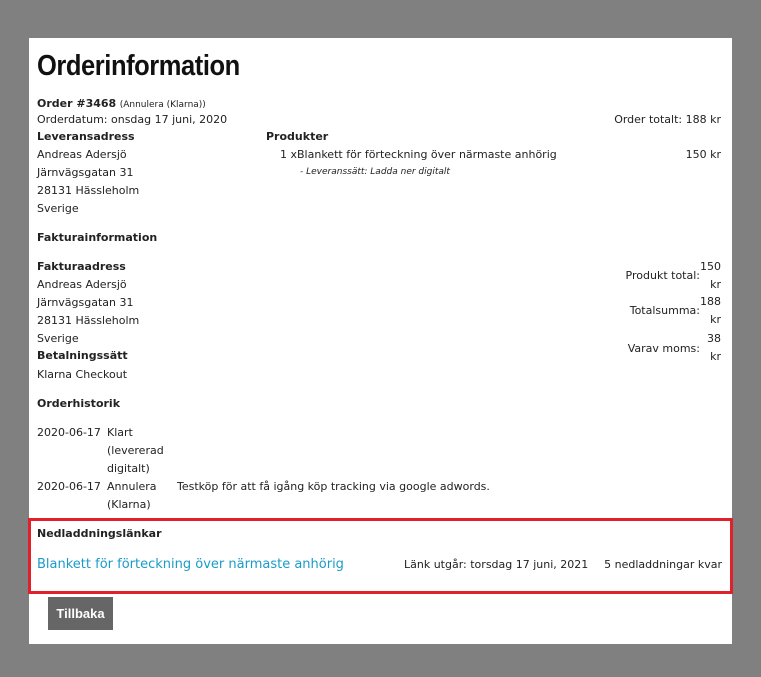  I want to click on downloads-remaining: 5 nedladdningar kvar, so click(663, 564).